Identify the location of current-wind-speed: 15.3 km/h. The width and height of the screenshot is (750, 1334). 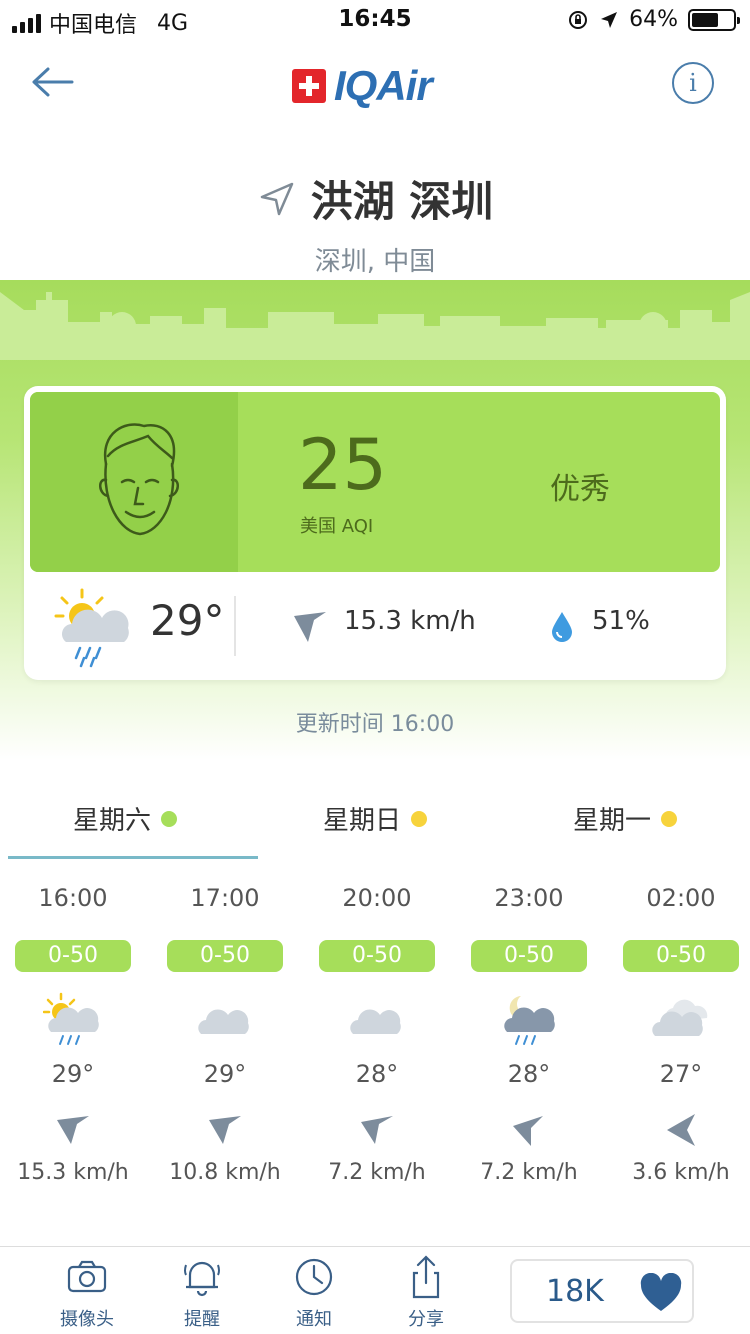
(410, 621).